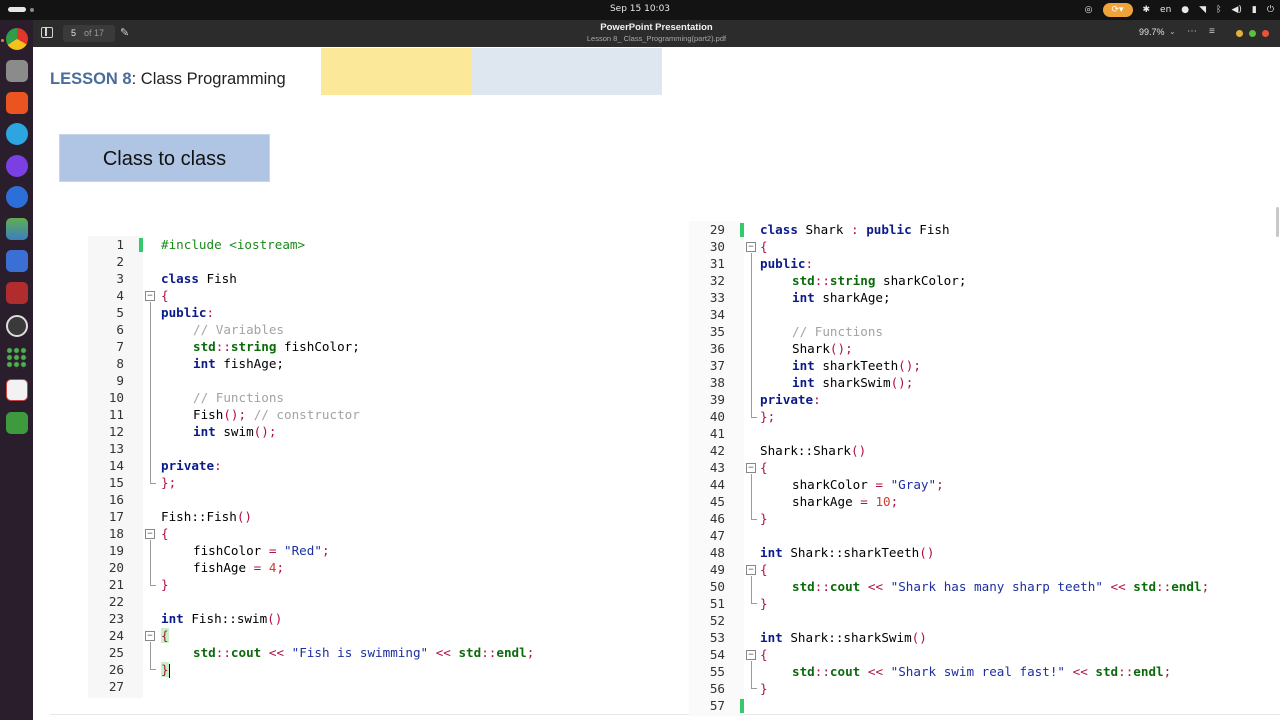  What do you see at coordinates (1089, 10) in the screenshot?
I see `record-icon: ◎` at bounding box center [1089, 10].